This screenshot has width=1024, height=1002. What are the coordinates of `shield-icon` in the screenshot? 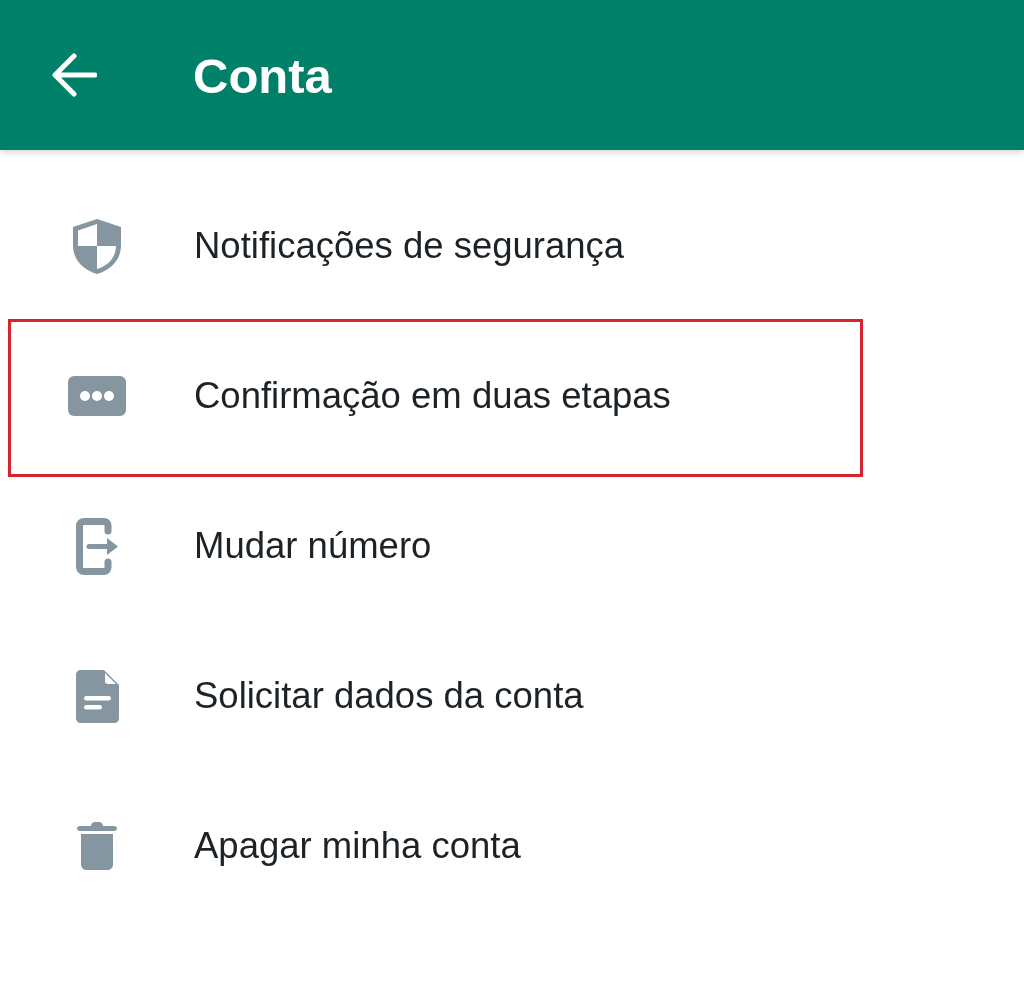 It's located at (97, 246).